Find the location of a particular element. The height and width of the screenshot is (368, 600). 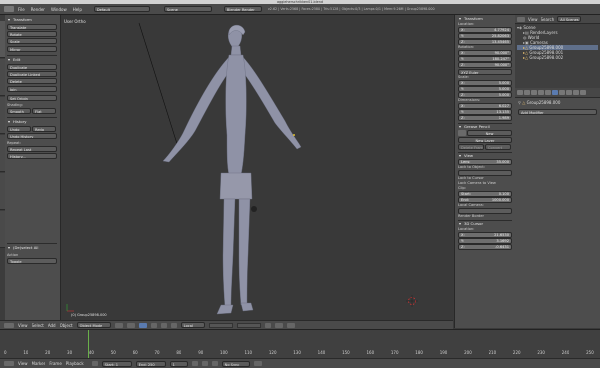

timeline-menu-frame: Frame is located at coordinates (55, 363).